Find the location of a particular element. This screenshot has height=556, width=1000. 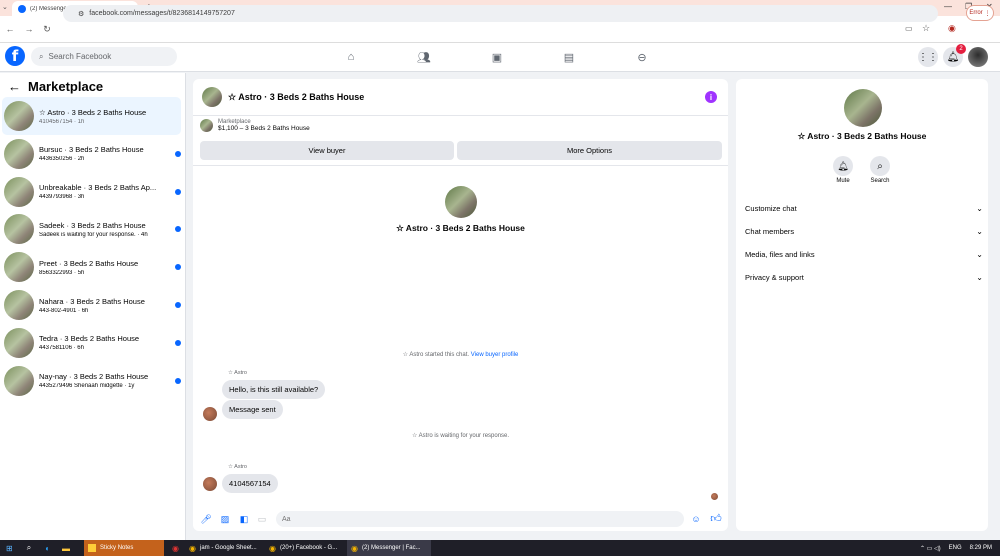

search-icon: ⌕ is located at coordinates (41, 56).